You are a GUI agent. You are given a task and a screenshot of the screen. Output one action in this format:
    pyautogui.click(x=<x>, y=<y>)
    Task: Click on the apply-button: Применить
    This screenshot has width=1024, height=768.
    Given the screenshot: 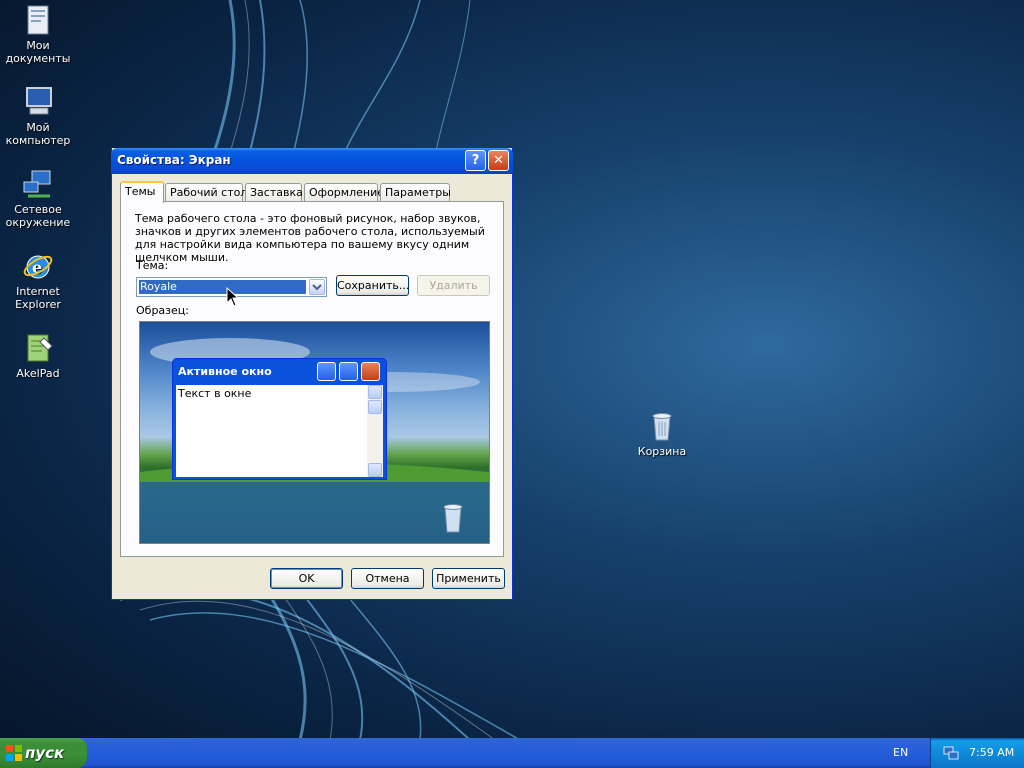 What is the action you would take?
    pyautogui.click(x=468, y=578)
    